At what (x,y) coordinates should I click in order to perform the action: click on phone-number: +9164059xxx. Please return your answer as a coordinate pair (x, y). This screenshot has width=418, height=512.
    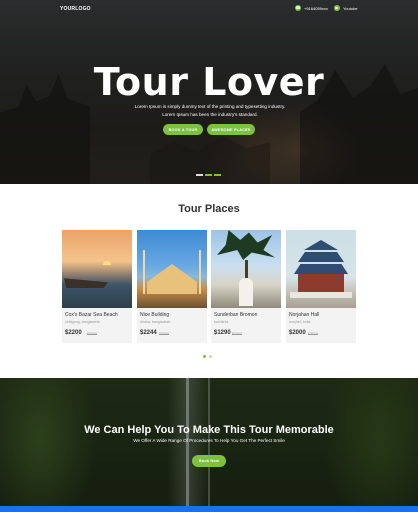
    Looking at the image, I should click on (316, 8).